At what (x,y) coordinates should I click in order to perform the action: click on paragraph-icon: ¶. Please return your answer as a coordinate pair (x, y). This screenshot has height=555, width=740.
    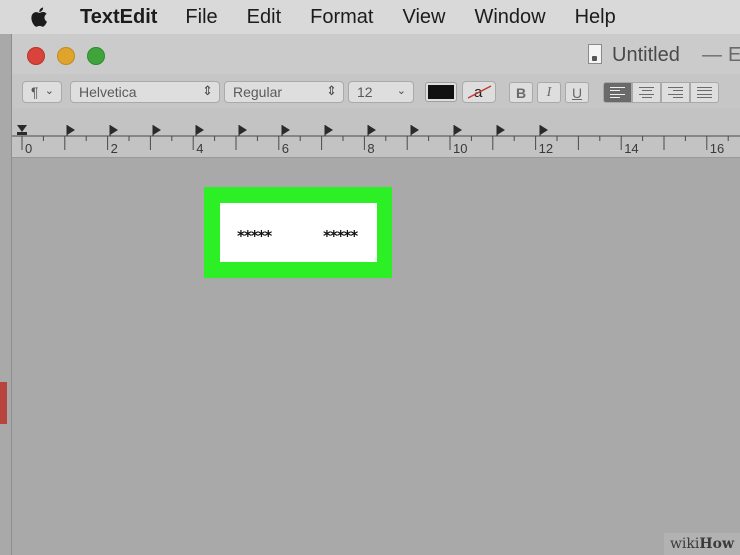
    Looking at the image, I should click on (35, 92).